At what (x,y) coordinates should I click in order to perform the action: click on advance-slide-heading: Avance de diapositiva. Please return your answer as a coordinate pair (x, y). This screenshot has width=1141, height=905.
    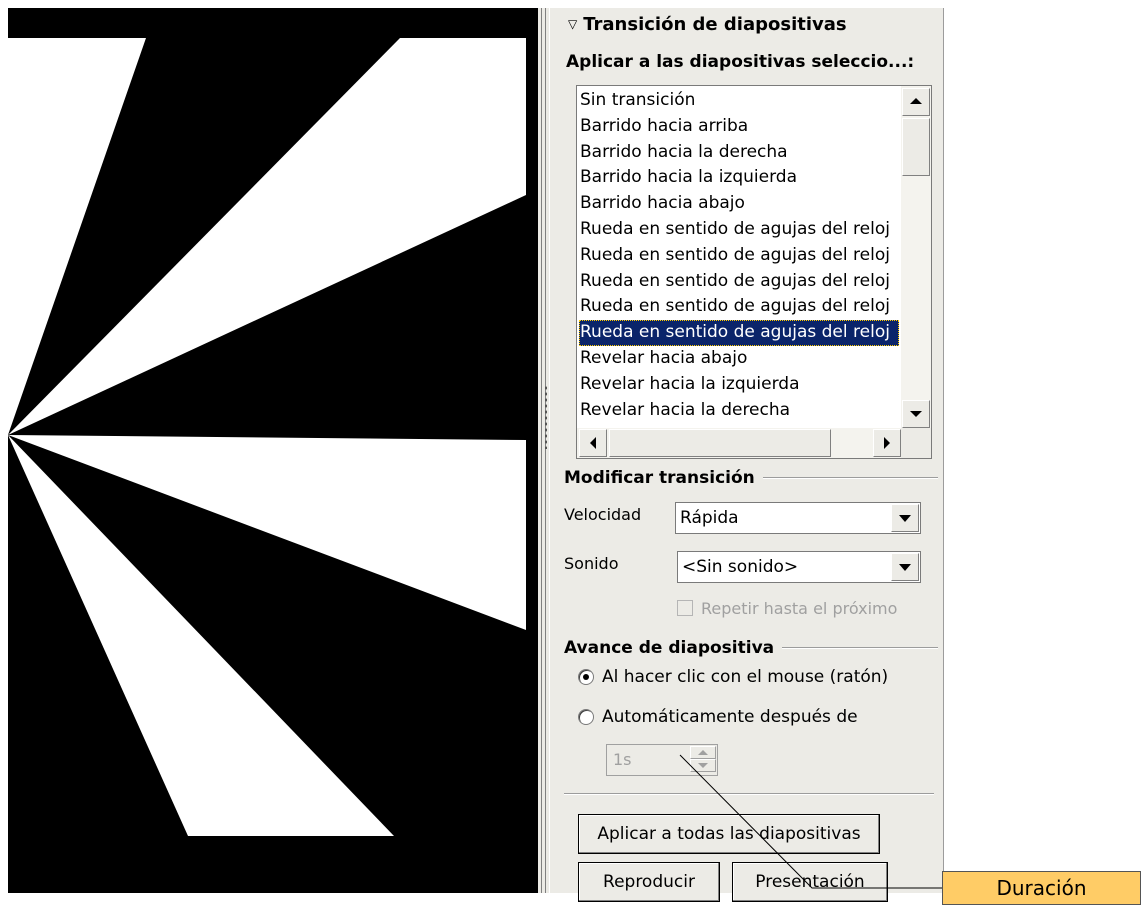
    Looking at the image, I should click on (751, 648).